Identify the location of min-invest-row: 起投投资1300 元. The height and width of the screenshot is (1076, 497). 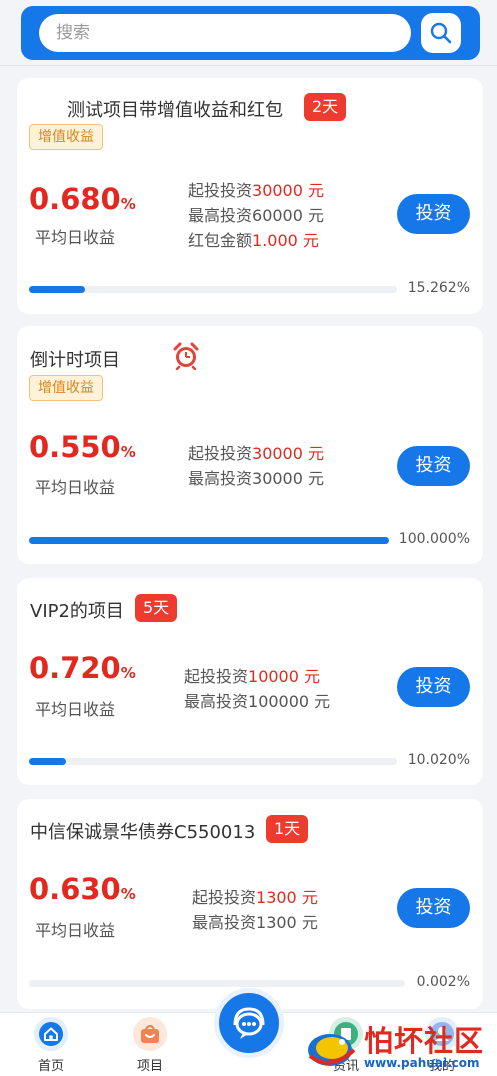
(255, 897).